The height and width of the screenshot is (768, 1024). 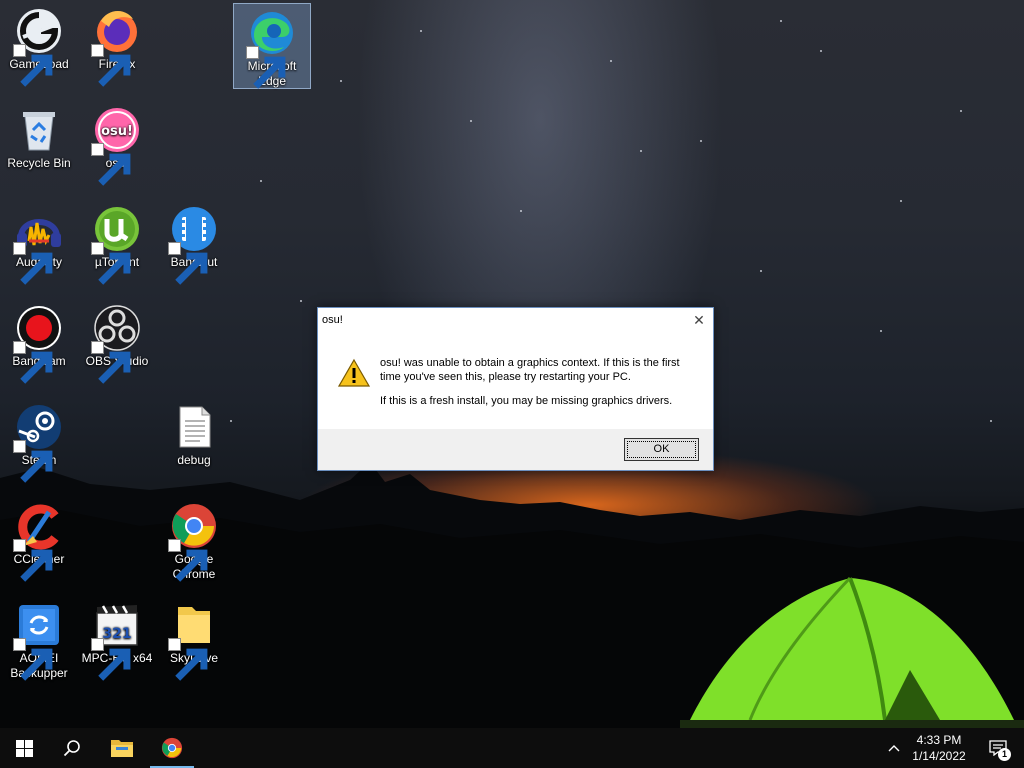 I want to click on action-center-button: 1, so click(x=998, y=748).